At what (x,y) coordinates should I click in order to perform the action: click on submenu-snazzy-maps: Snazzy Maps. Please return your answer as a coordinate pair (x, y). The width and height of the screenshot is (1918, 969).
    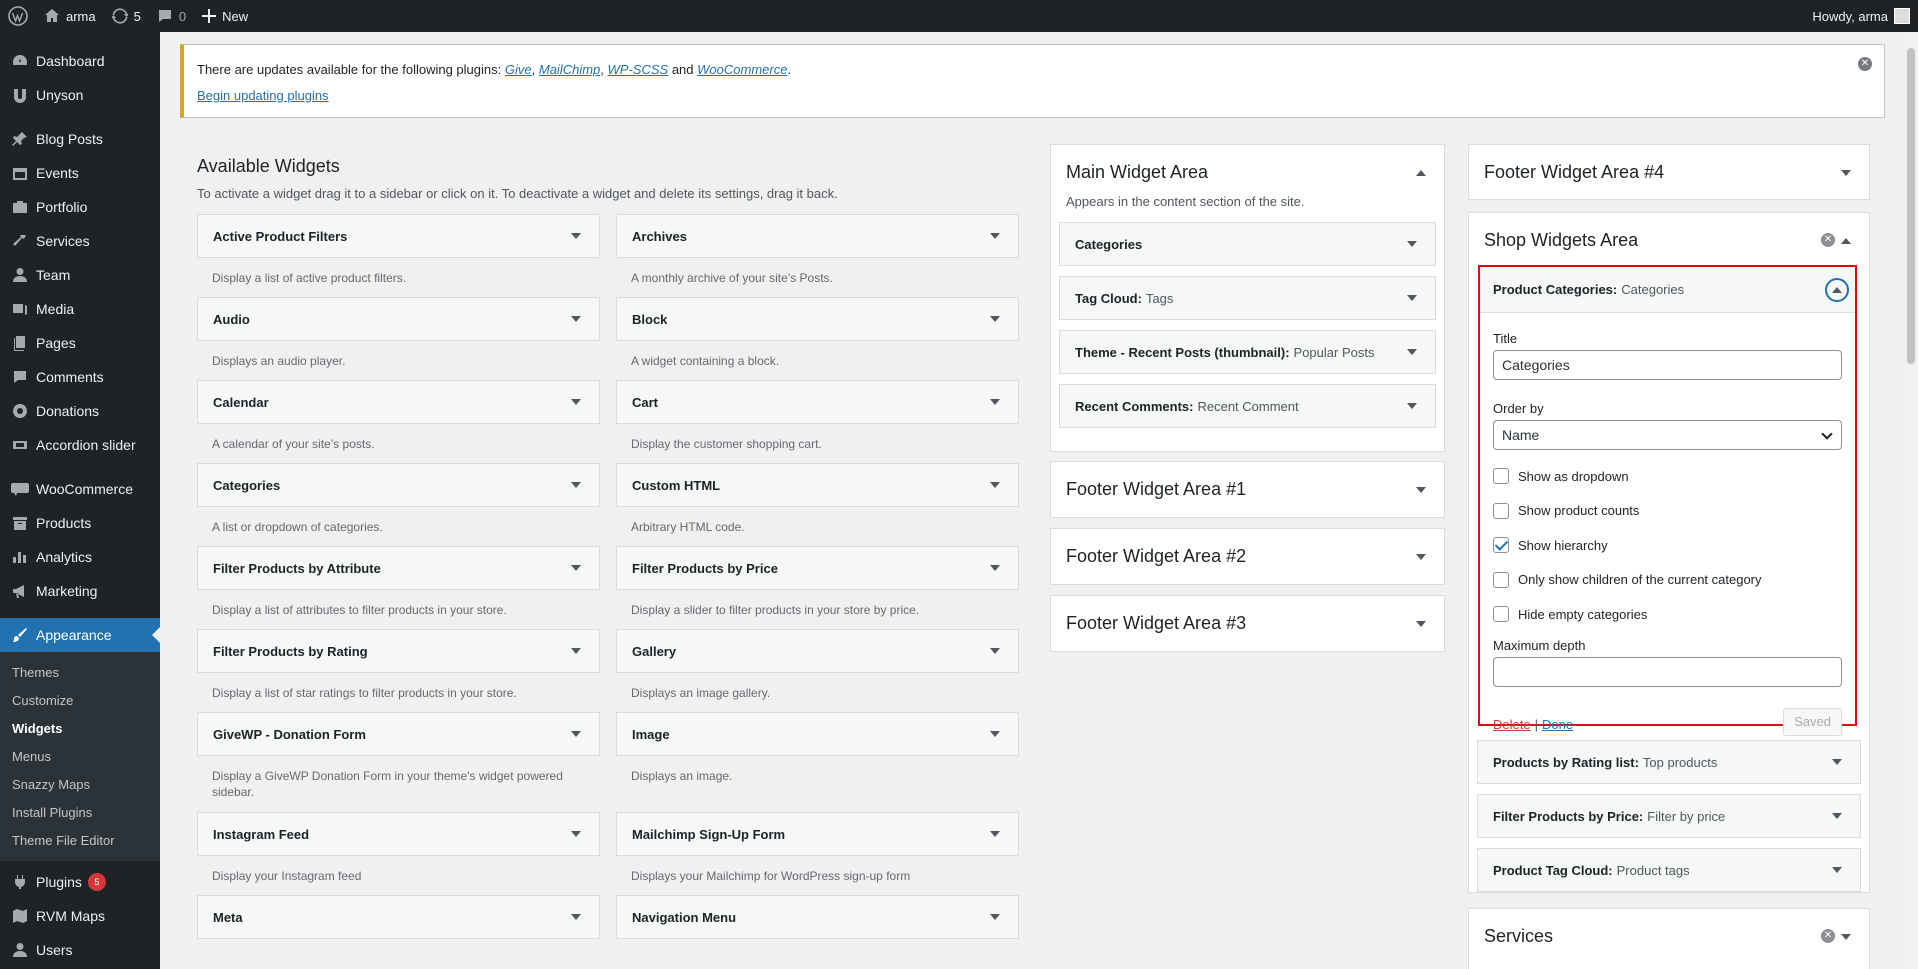
    Looking at the image, I should click on (80, 785).